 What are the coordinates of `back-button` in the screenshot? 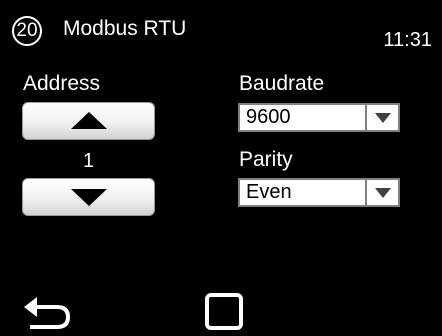 It's located at (49, 313).